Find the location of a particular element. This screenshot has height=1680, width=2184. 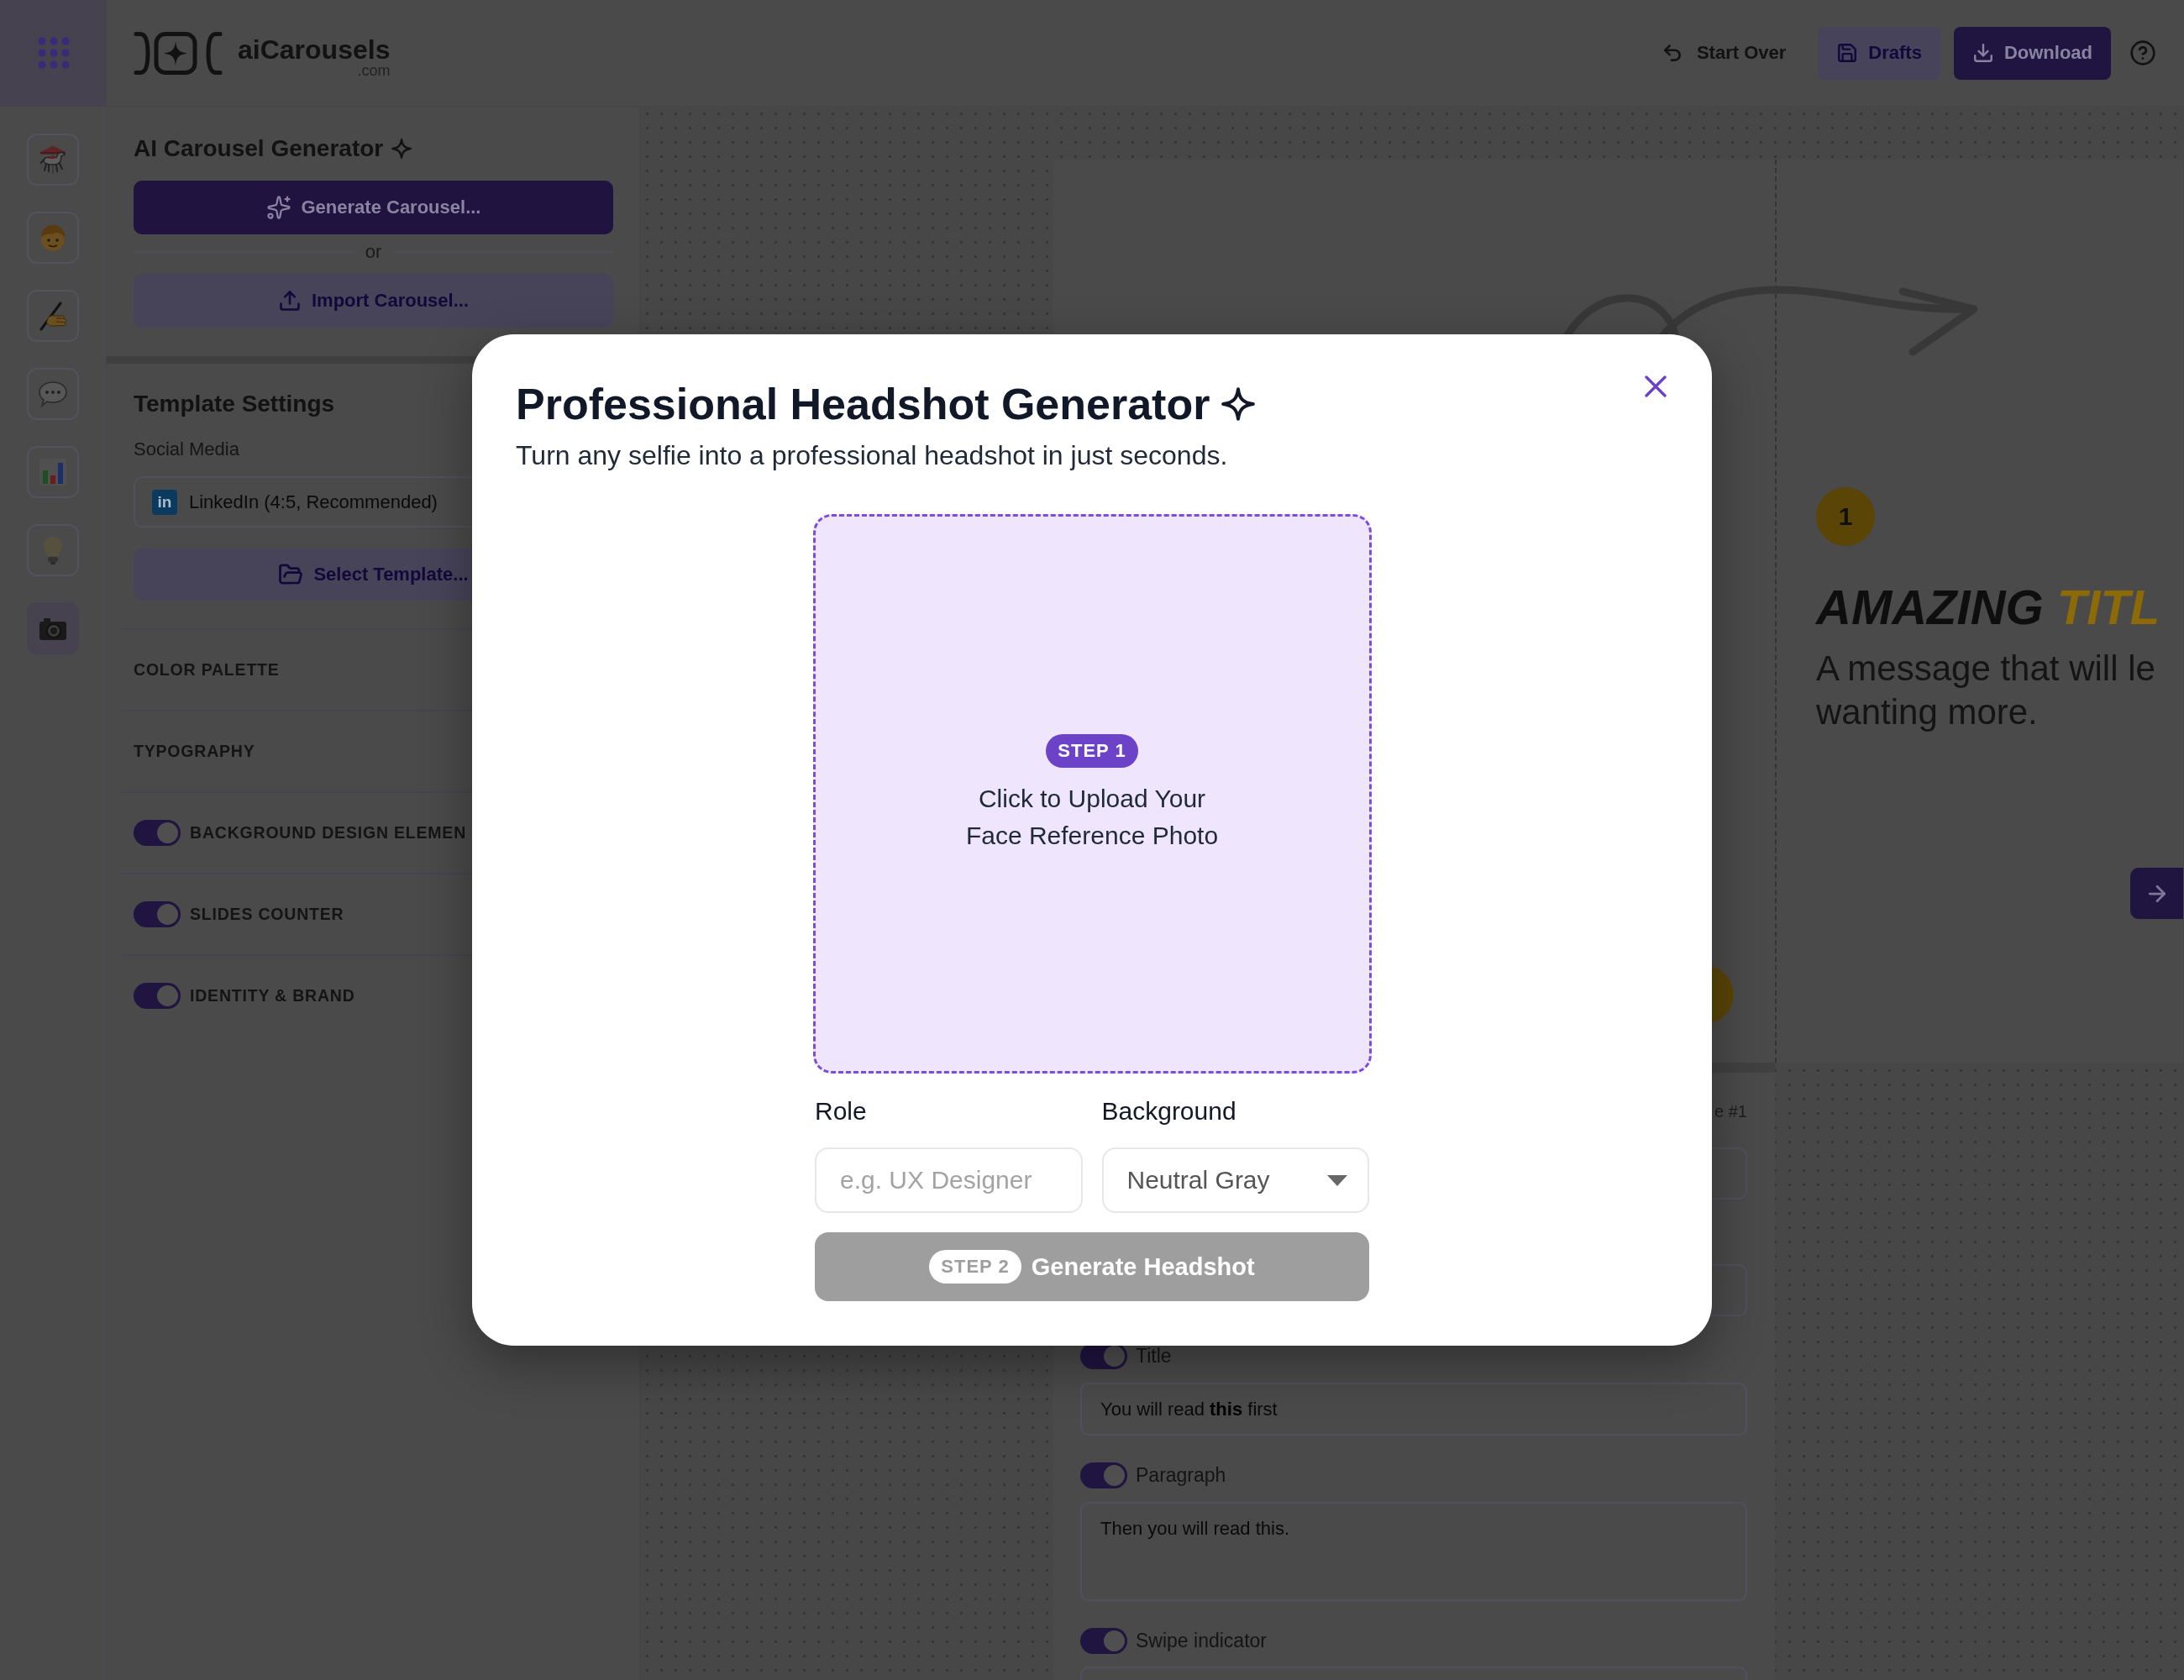

panel-title: AI Carousel Generator is located at coordinates (259, 148).